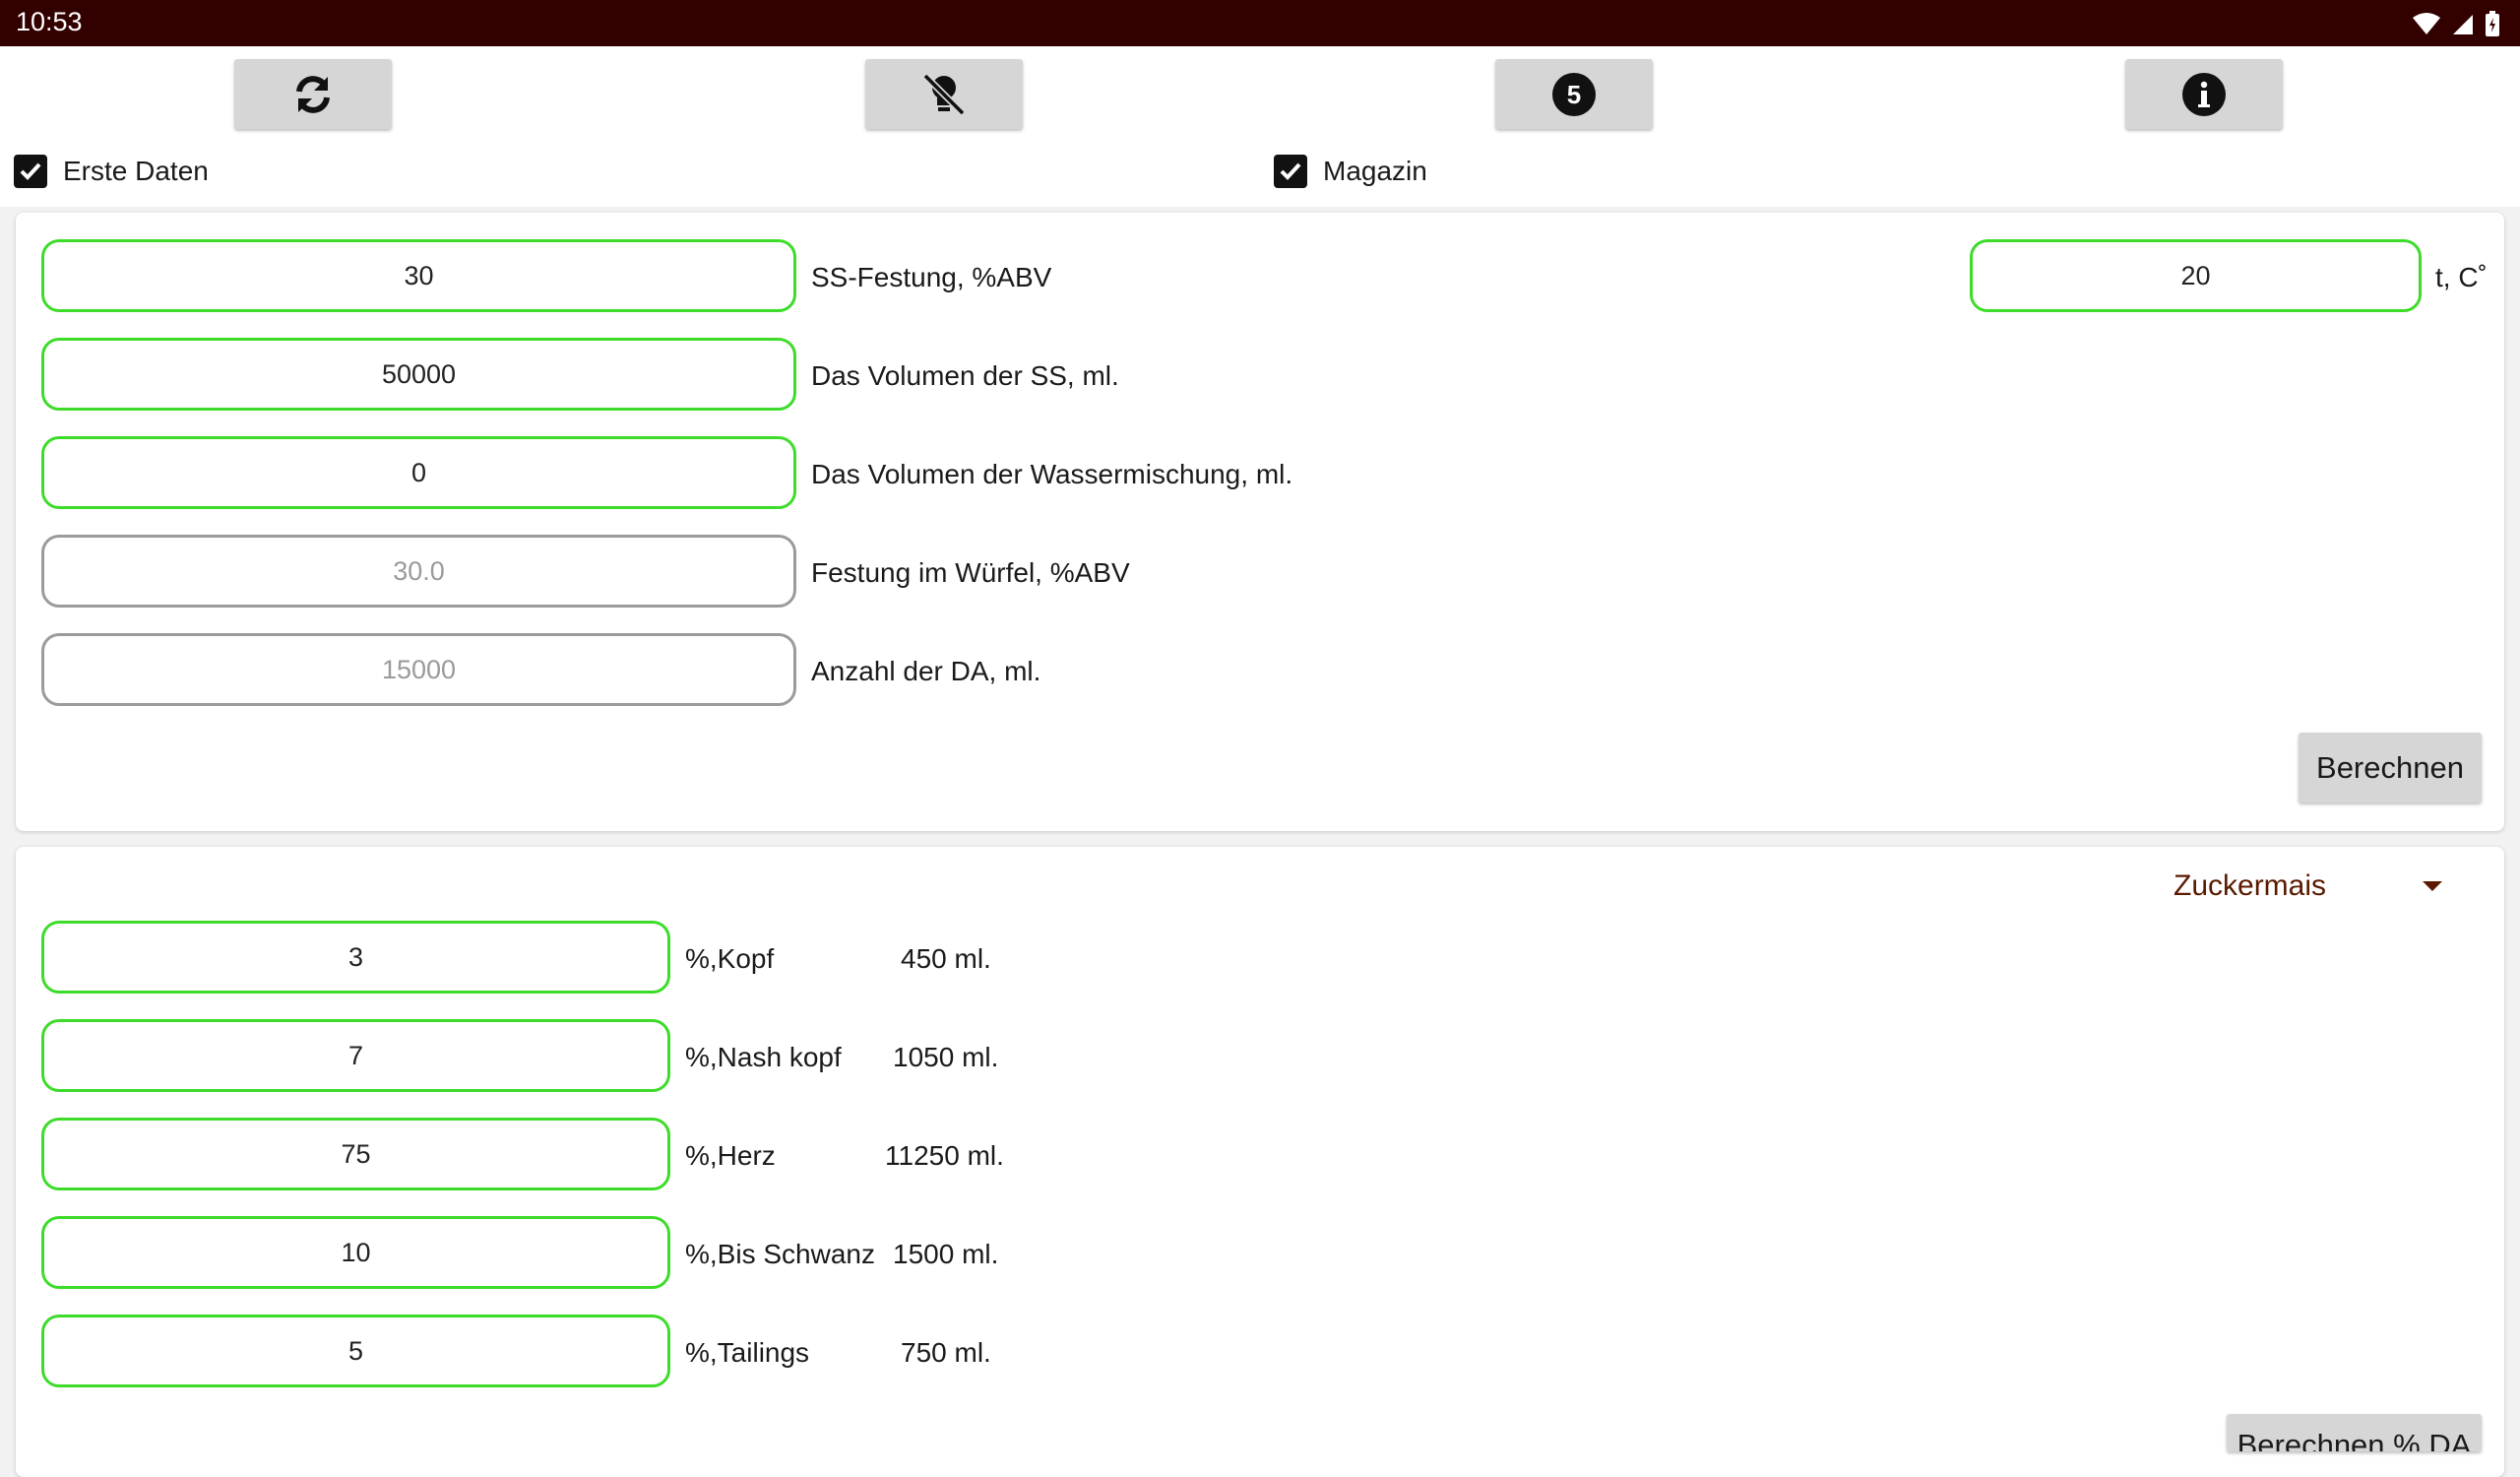 Image resolution: width=2520 pixels, height=1477 pixels. Describe the element at coordinates (418, 276) in the screenshot. I see `alcohol-strength-input: 30` at that location.